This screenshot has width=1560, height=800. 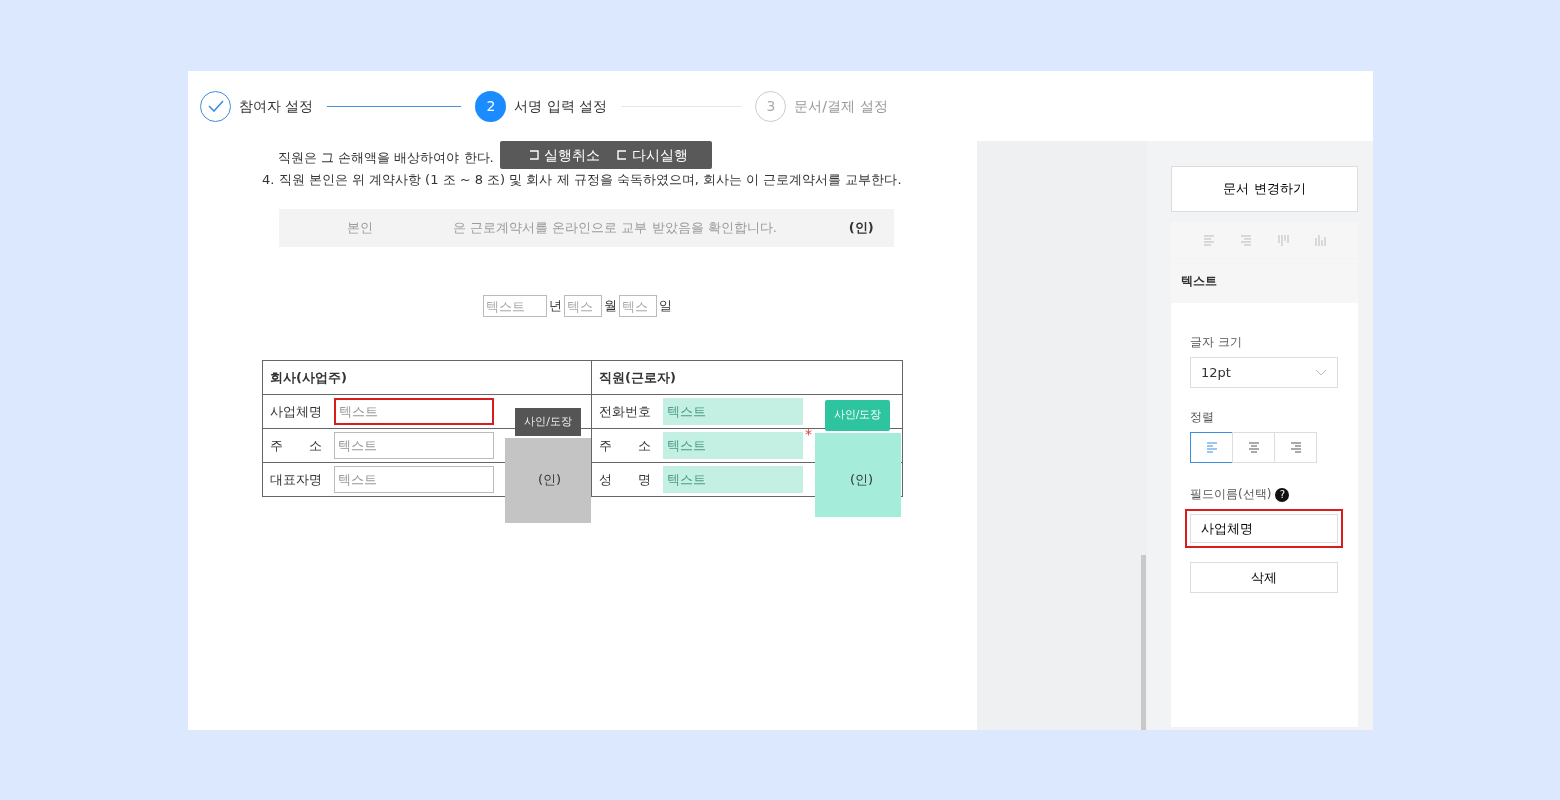 What do you see at coordinates (1202, 417) in the screenshot?
I see `field-label: 정렬` at bounding box center [1202, 417].